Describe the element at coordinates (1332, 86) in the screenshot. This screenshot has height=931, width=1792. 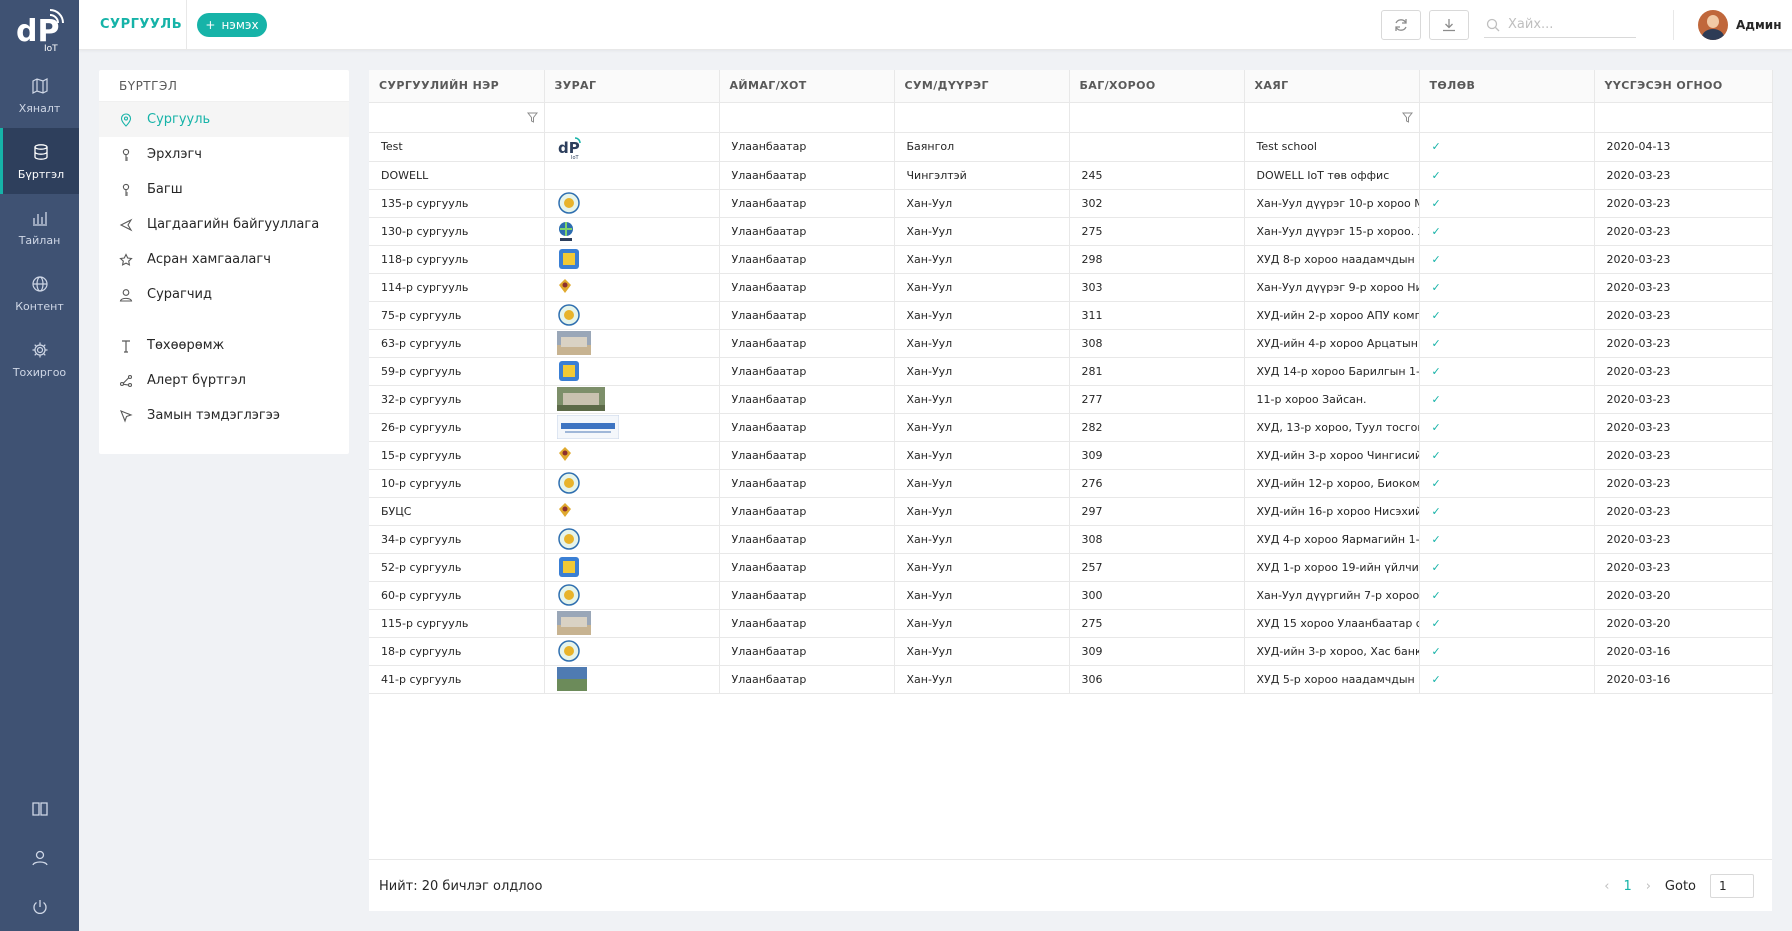
I see `column-header: ХАЯГ` at that location.